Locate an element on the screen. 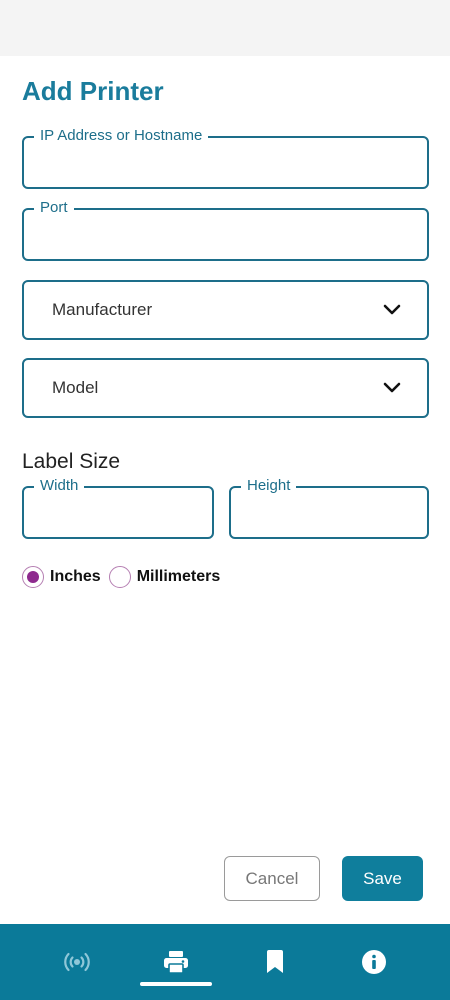 The width and height of the screenshot is (450, 1000). height-input is located at coordinates (329, 514).